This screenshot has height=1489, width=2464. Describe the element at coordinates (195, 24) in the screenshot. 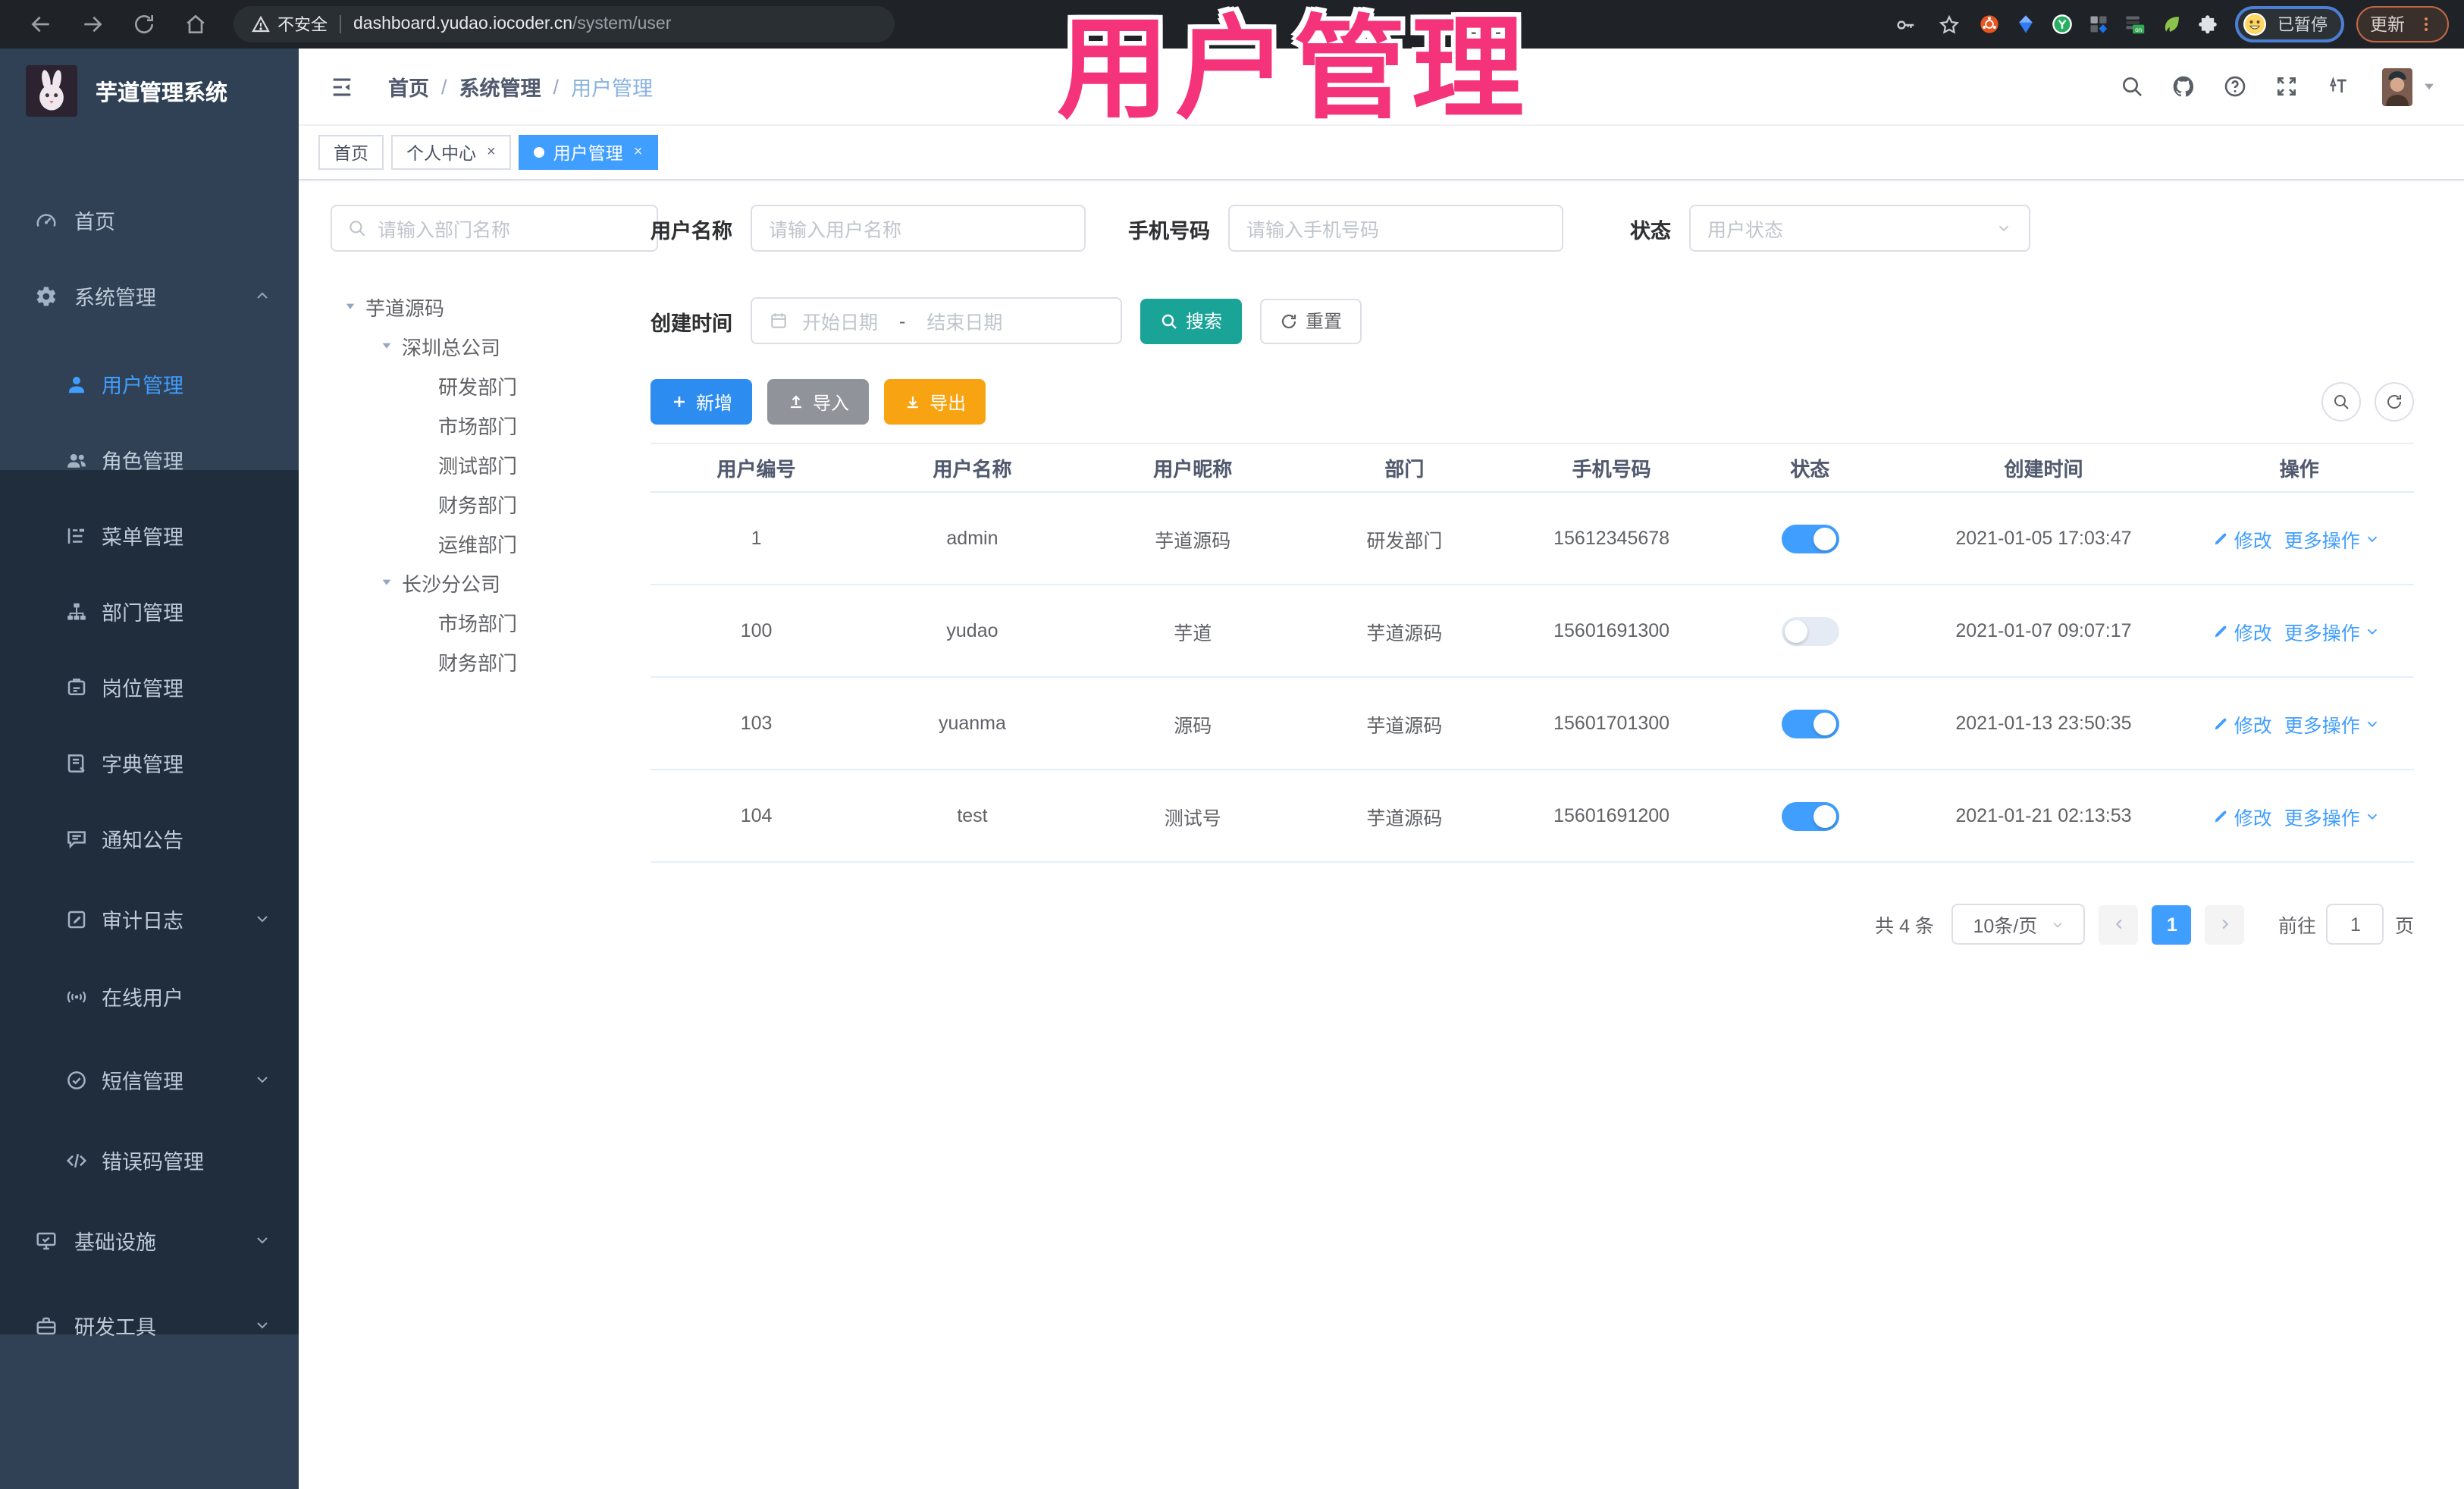

I see `home-icon` at that location.